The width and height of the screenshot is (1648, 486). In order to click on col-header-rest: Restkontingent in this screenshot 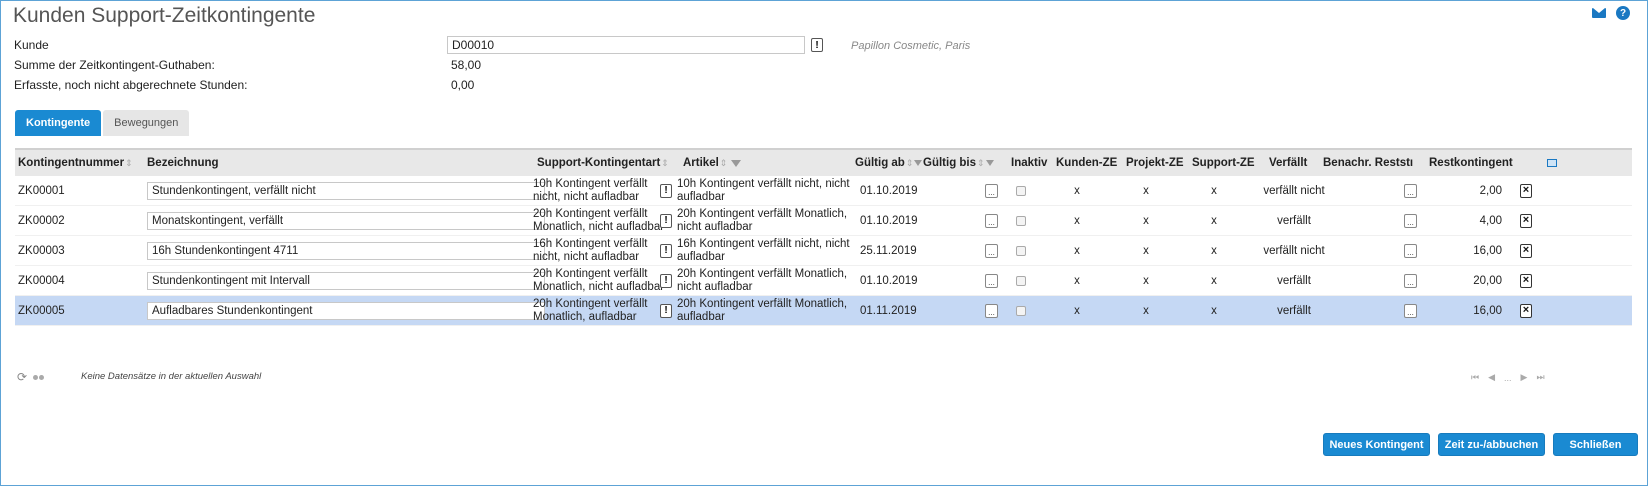, I will do `click(1471, 163)`.